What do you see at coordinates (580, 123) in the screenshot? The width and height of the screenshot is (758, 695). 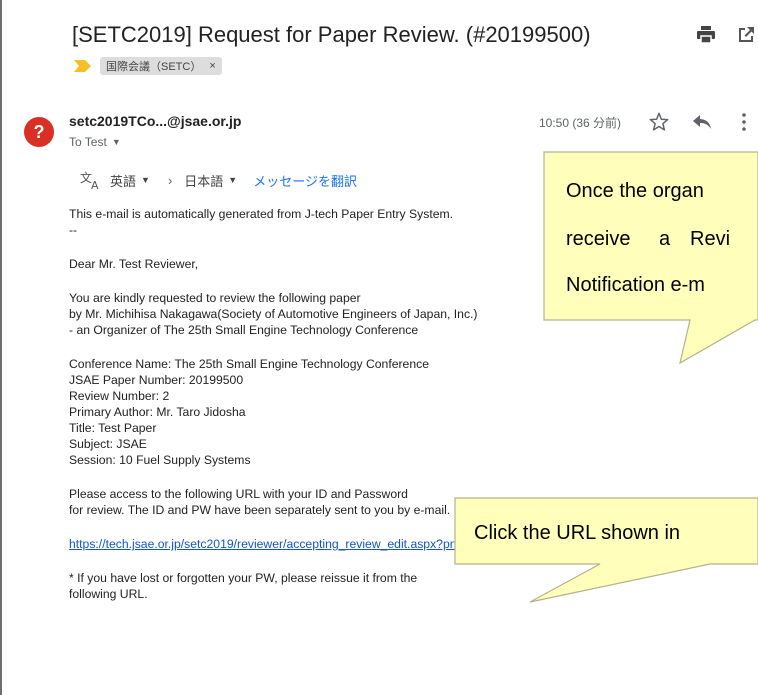 I see `email-timestamp: 10:50 (36 分前)` at bounding box center [580, 123].